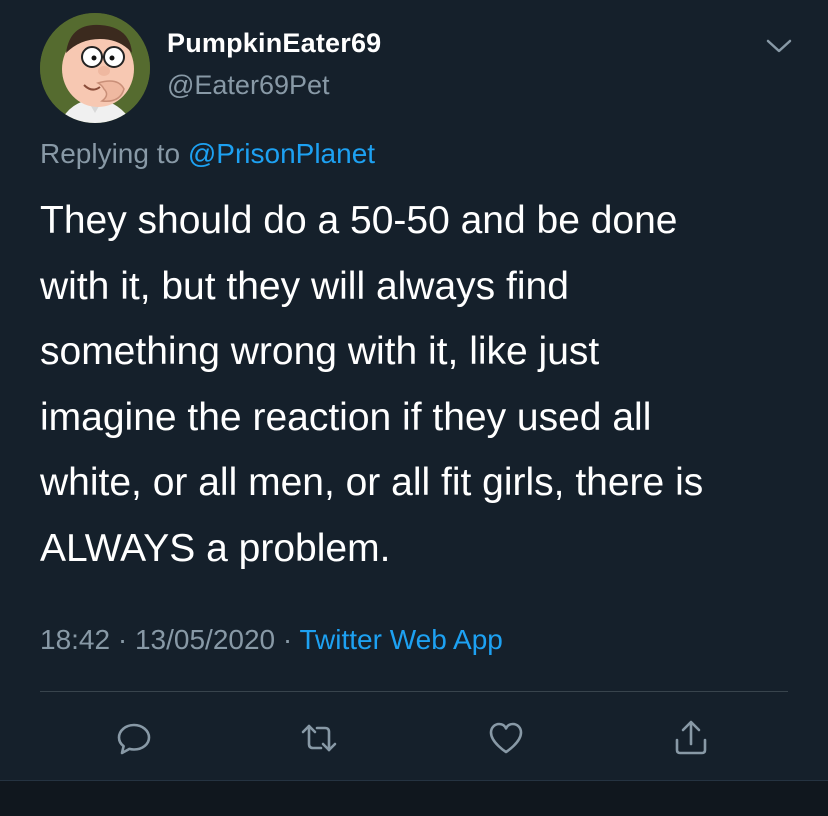 The image size is (828, 816). I want to click on replying-to-line: Replying to @PrisonPlanet, so click(207, 154).